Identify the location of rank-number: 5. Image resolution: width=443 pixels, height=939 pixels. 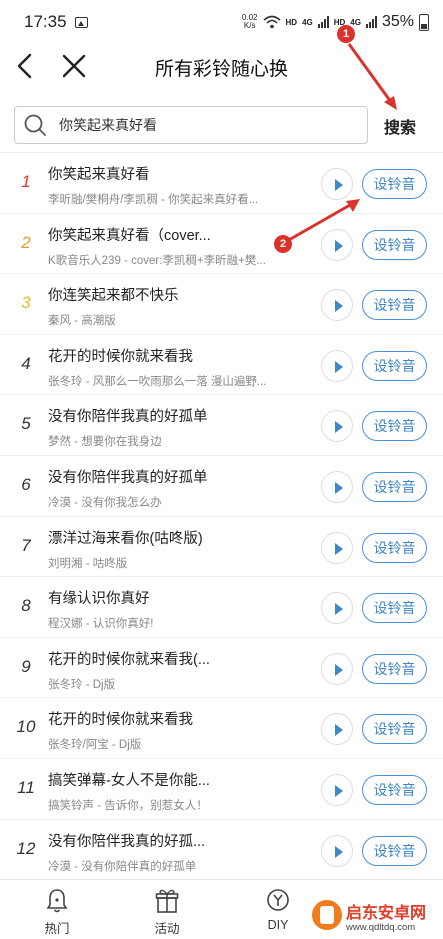
(26, 424).